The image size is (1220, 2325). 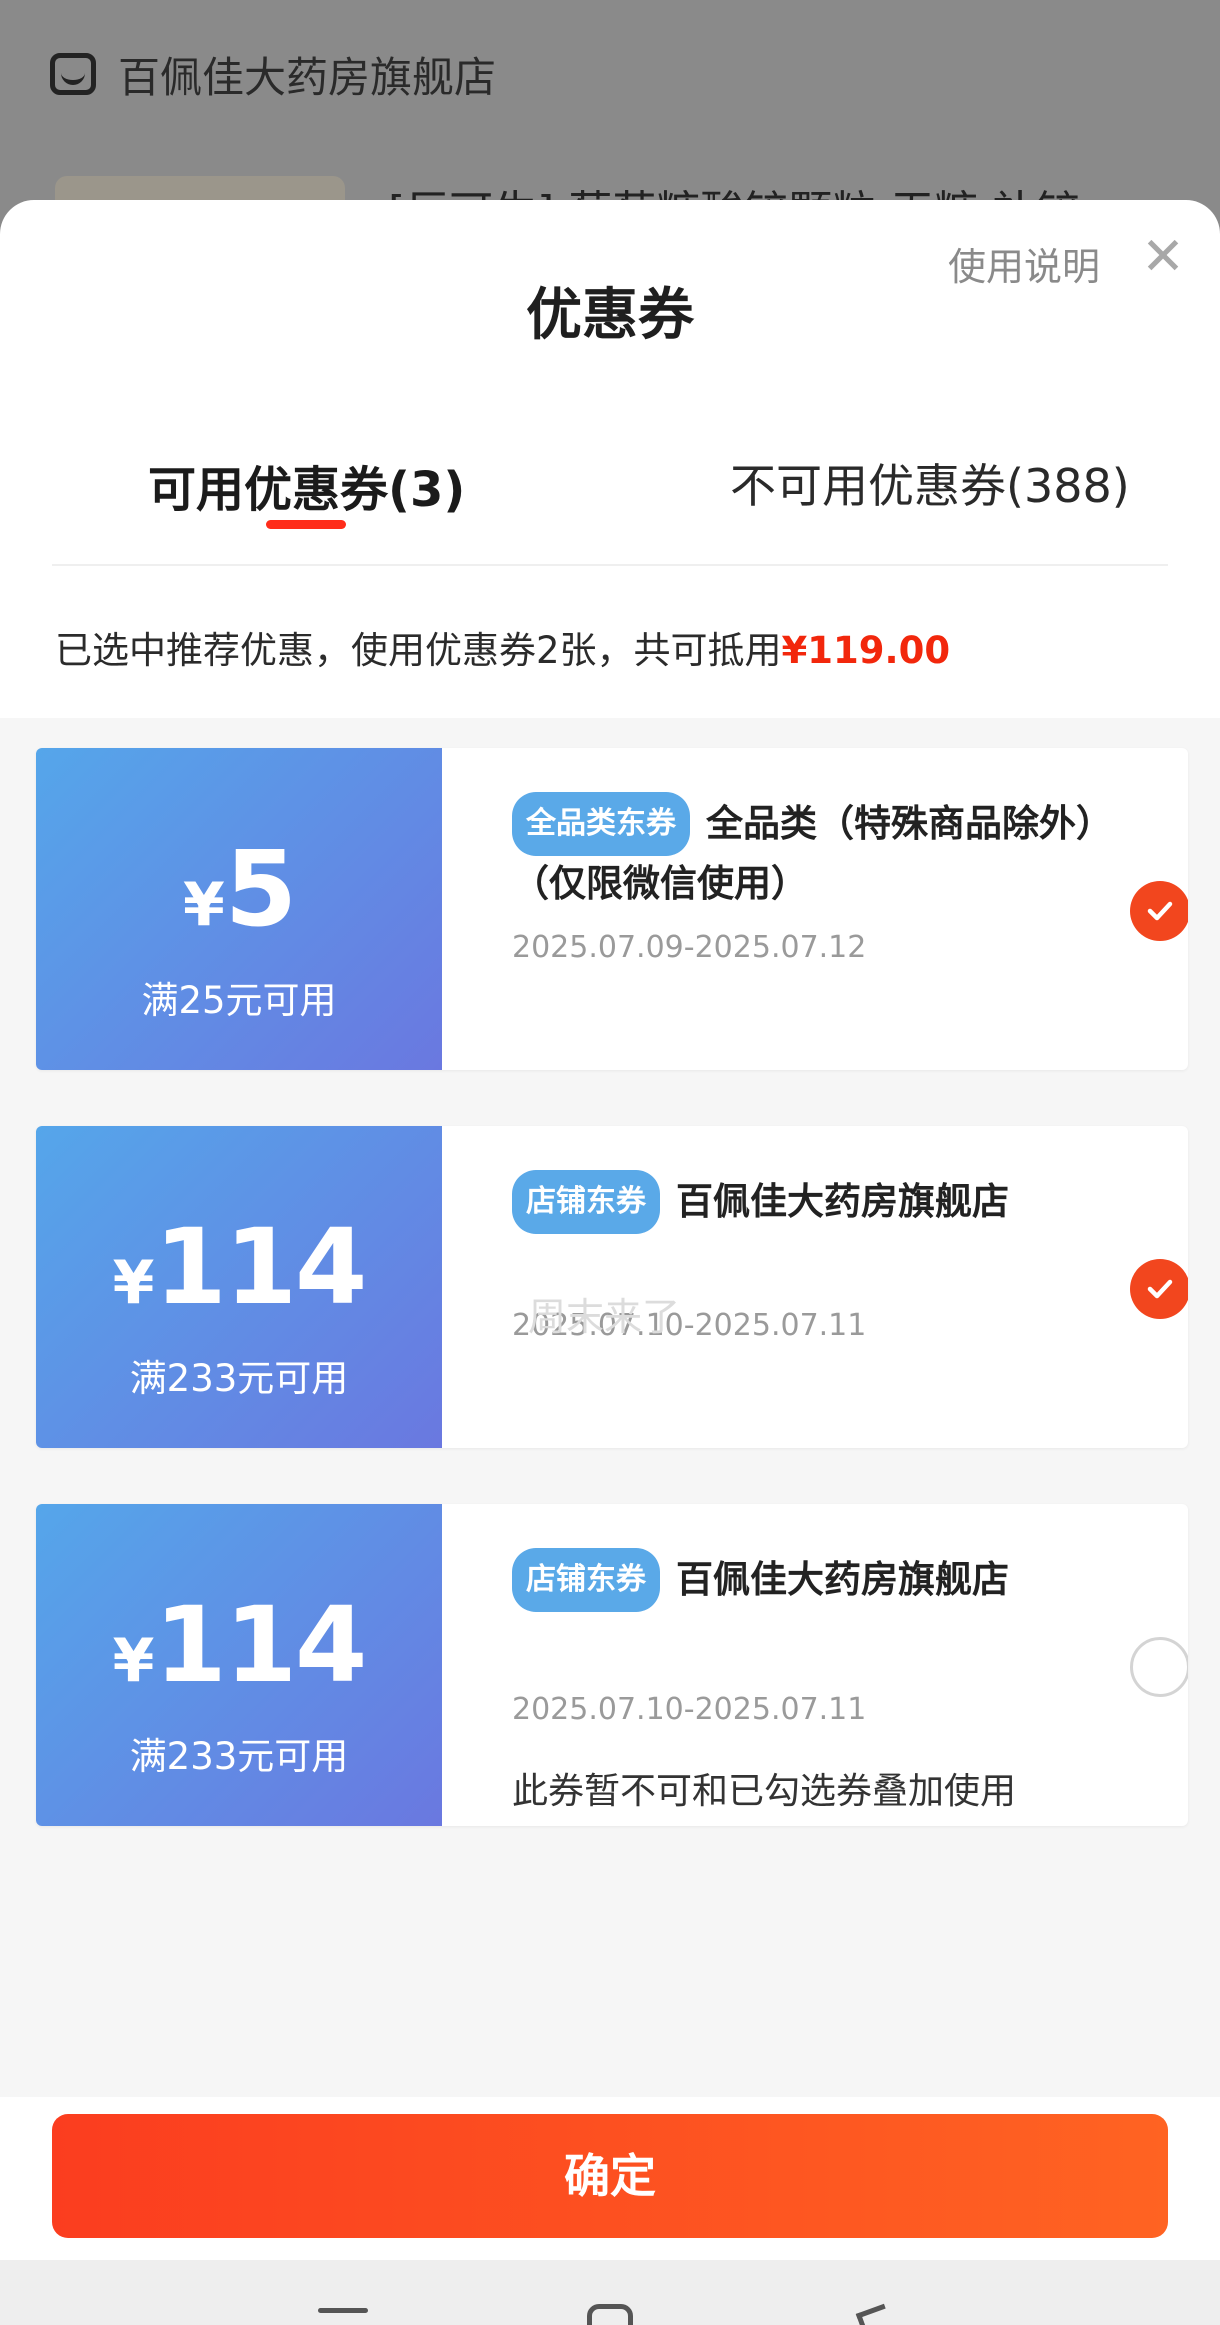 What do you see at coordinates (307, 77) in the screenshot?
I see `background-store-name: 百佩佳大药房旗舰店` at bounding box center [307, 77].